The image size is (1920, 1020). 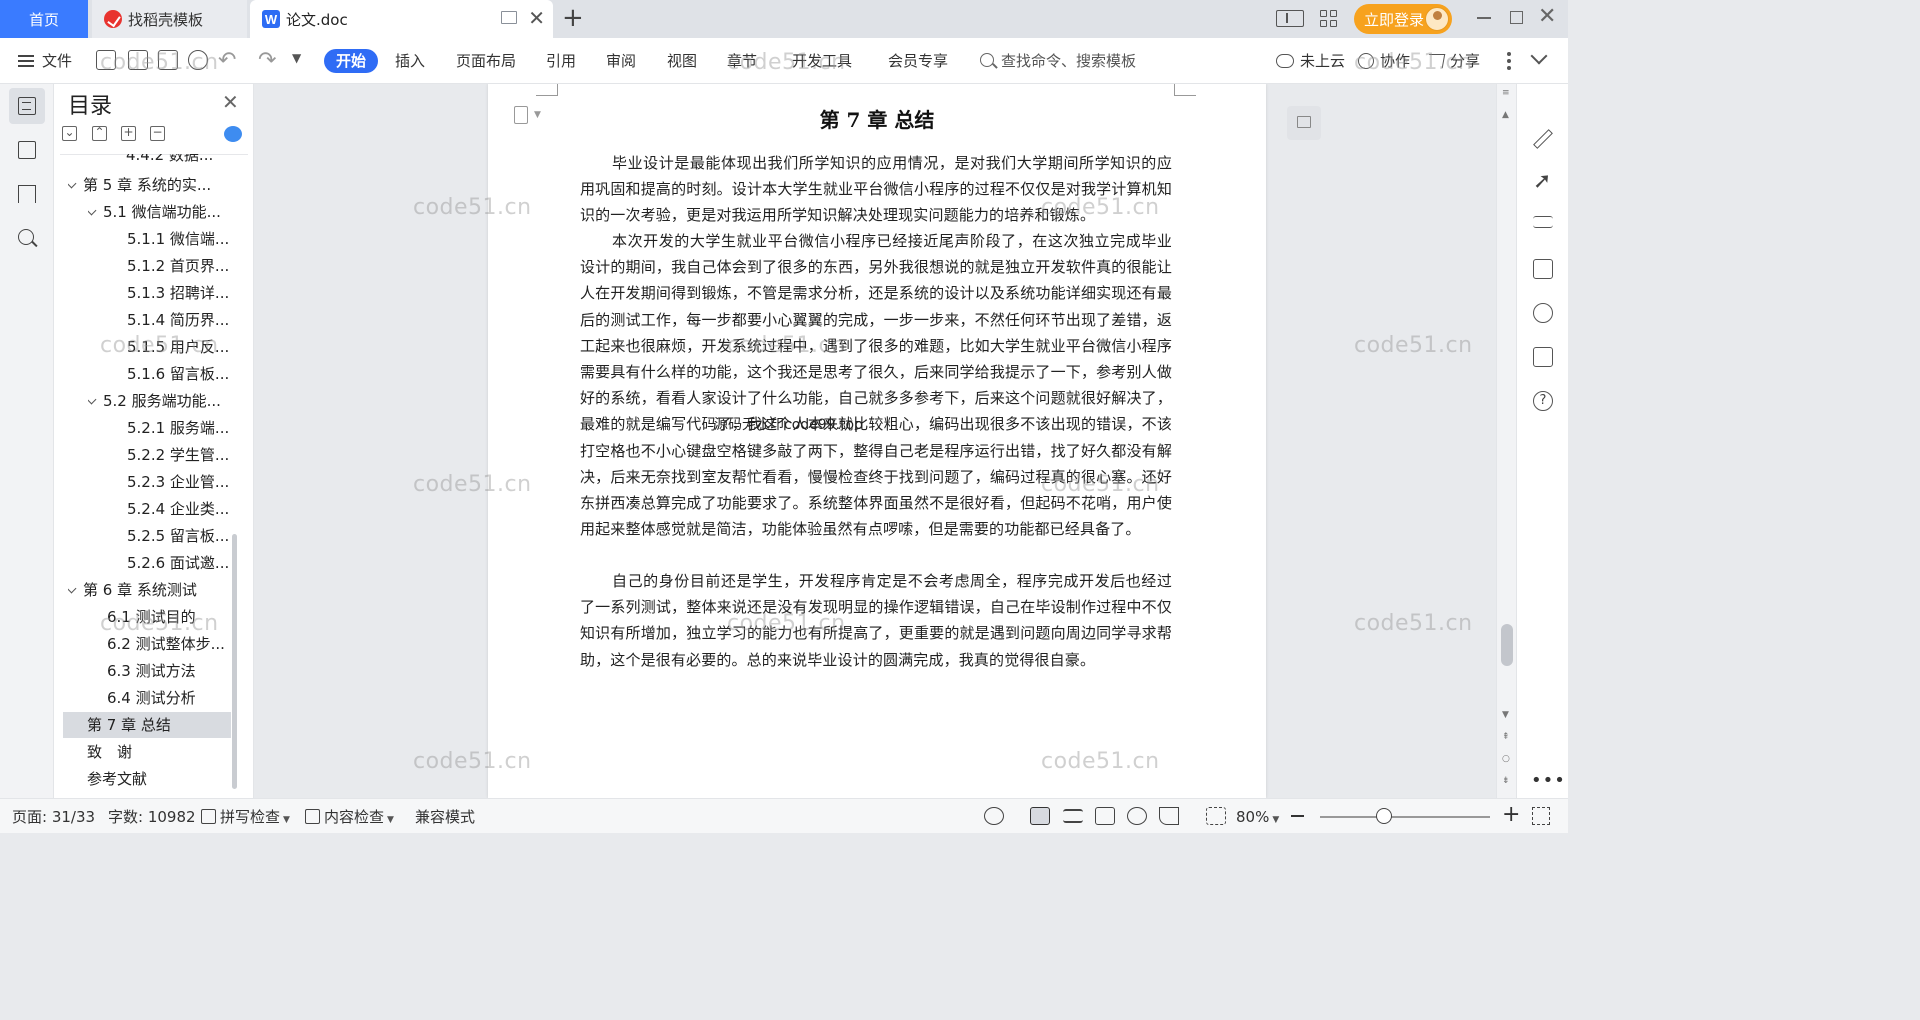 What do you see at coordinates (198, 60) in the screenshot?
I see `print-preview-icon` at bounding box center [198, 60].